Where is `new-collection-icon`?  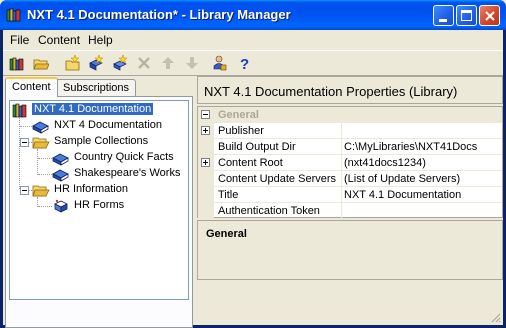 new-collection-icon is located at coordinates (96, 63).